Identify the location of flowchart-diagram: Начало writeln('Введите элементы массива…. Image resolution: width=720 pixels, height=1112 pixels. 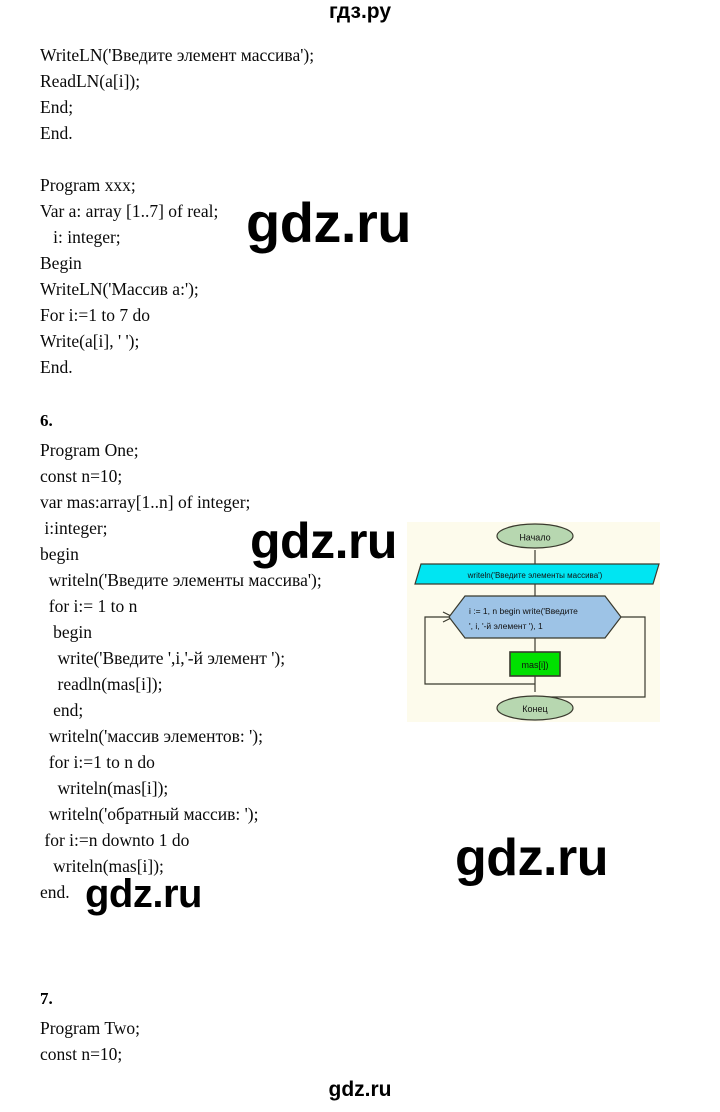
(533, 622).